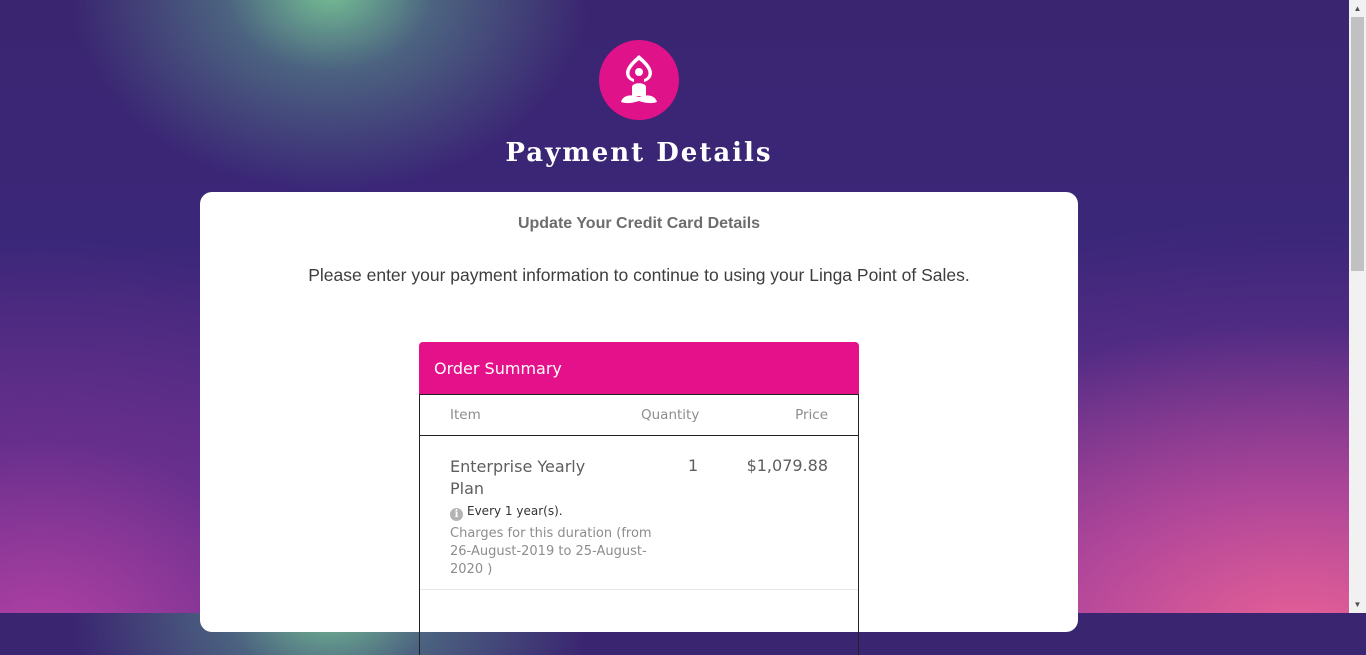 The height and width of the screenshot is (655, 1366). I want to click on scroll-up-icon: ▲, so click(1357, 8).